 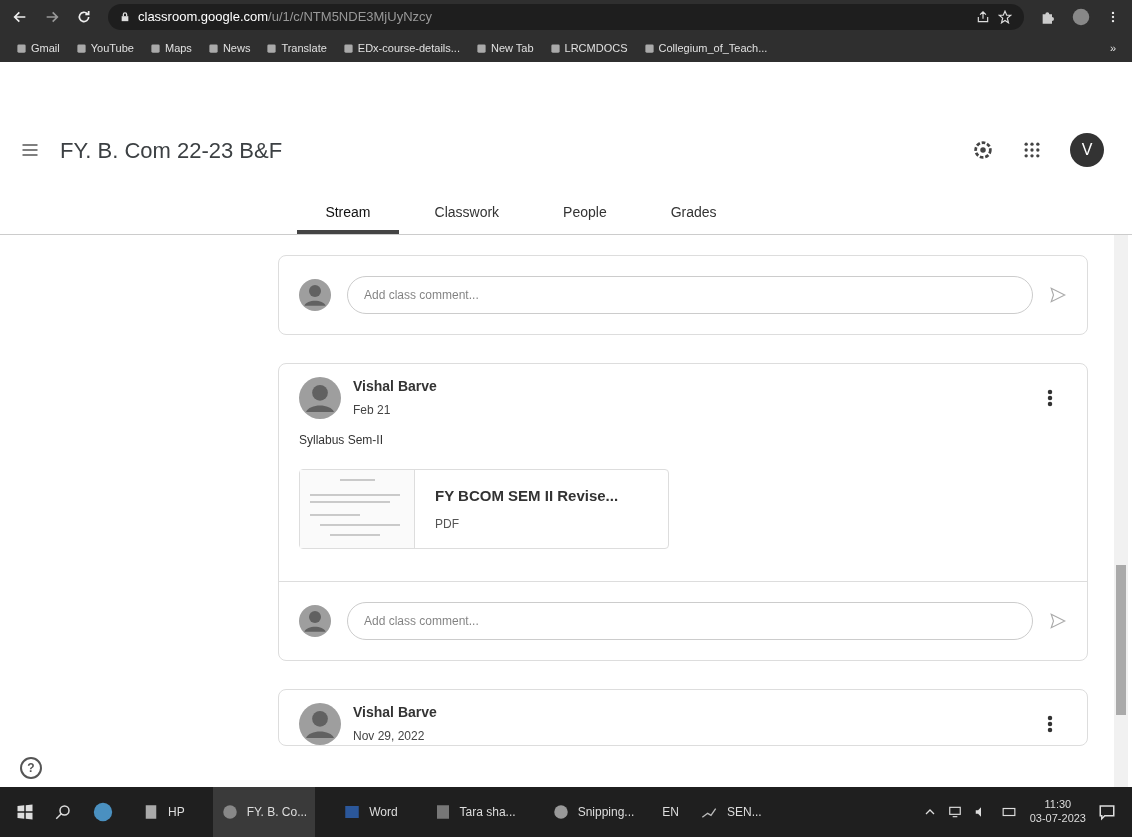 What do you see at coordinates (467, 208) in the screenshot?
I see `tab: Classwork` at bounding box center [467, 208].